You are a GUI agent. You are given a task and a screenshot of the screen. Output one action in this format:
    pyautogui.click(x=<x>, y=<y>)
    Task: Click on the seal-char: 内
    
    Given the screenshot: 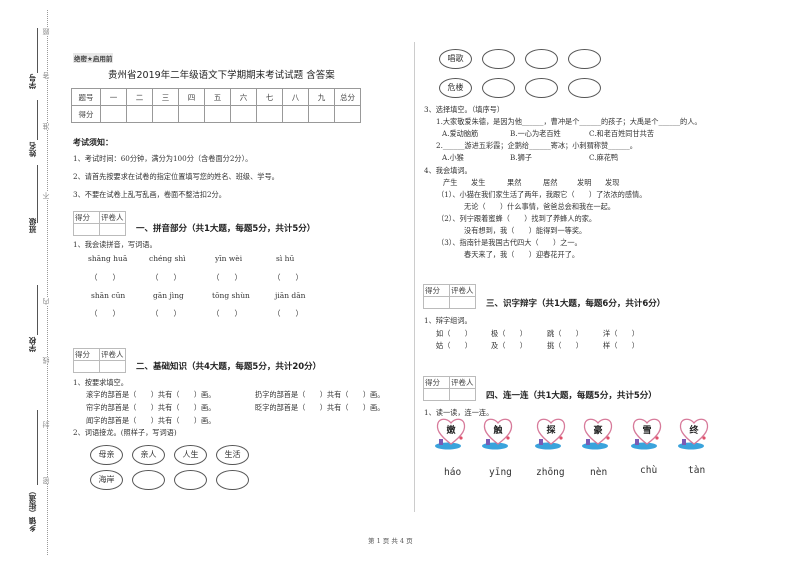 What is the action you would take?
    pyautogui.click(x=46, y=301)
    